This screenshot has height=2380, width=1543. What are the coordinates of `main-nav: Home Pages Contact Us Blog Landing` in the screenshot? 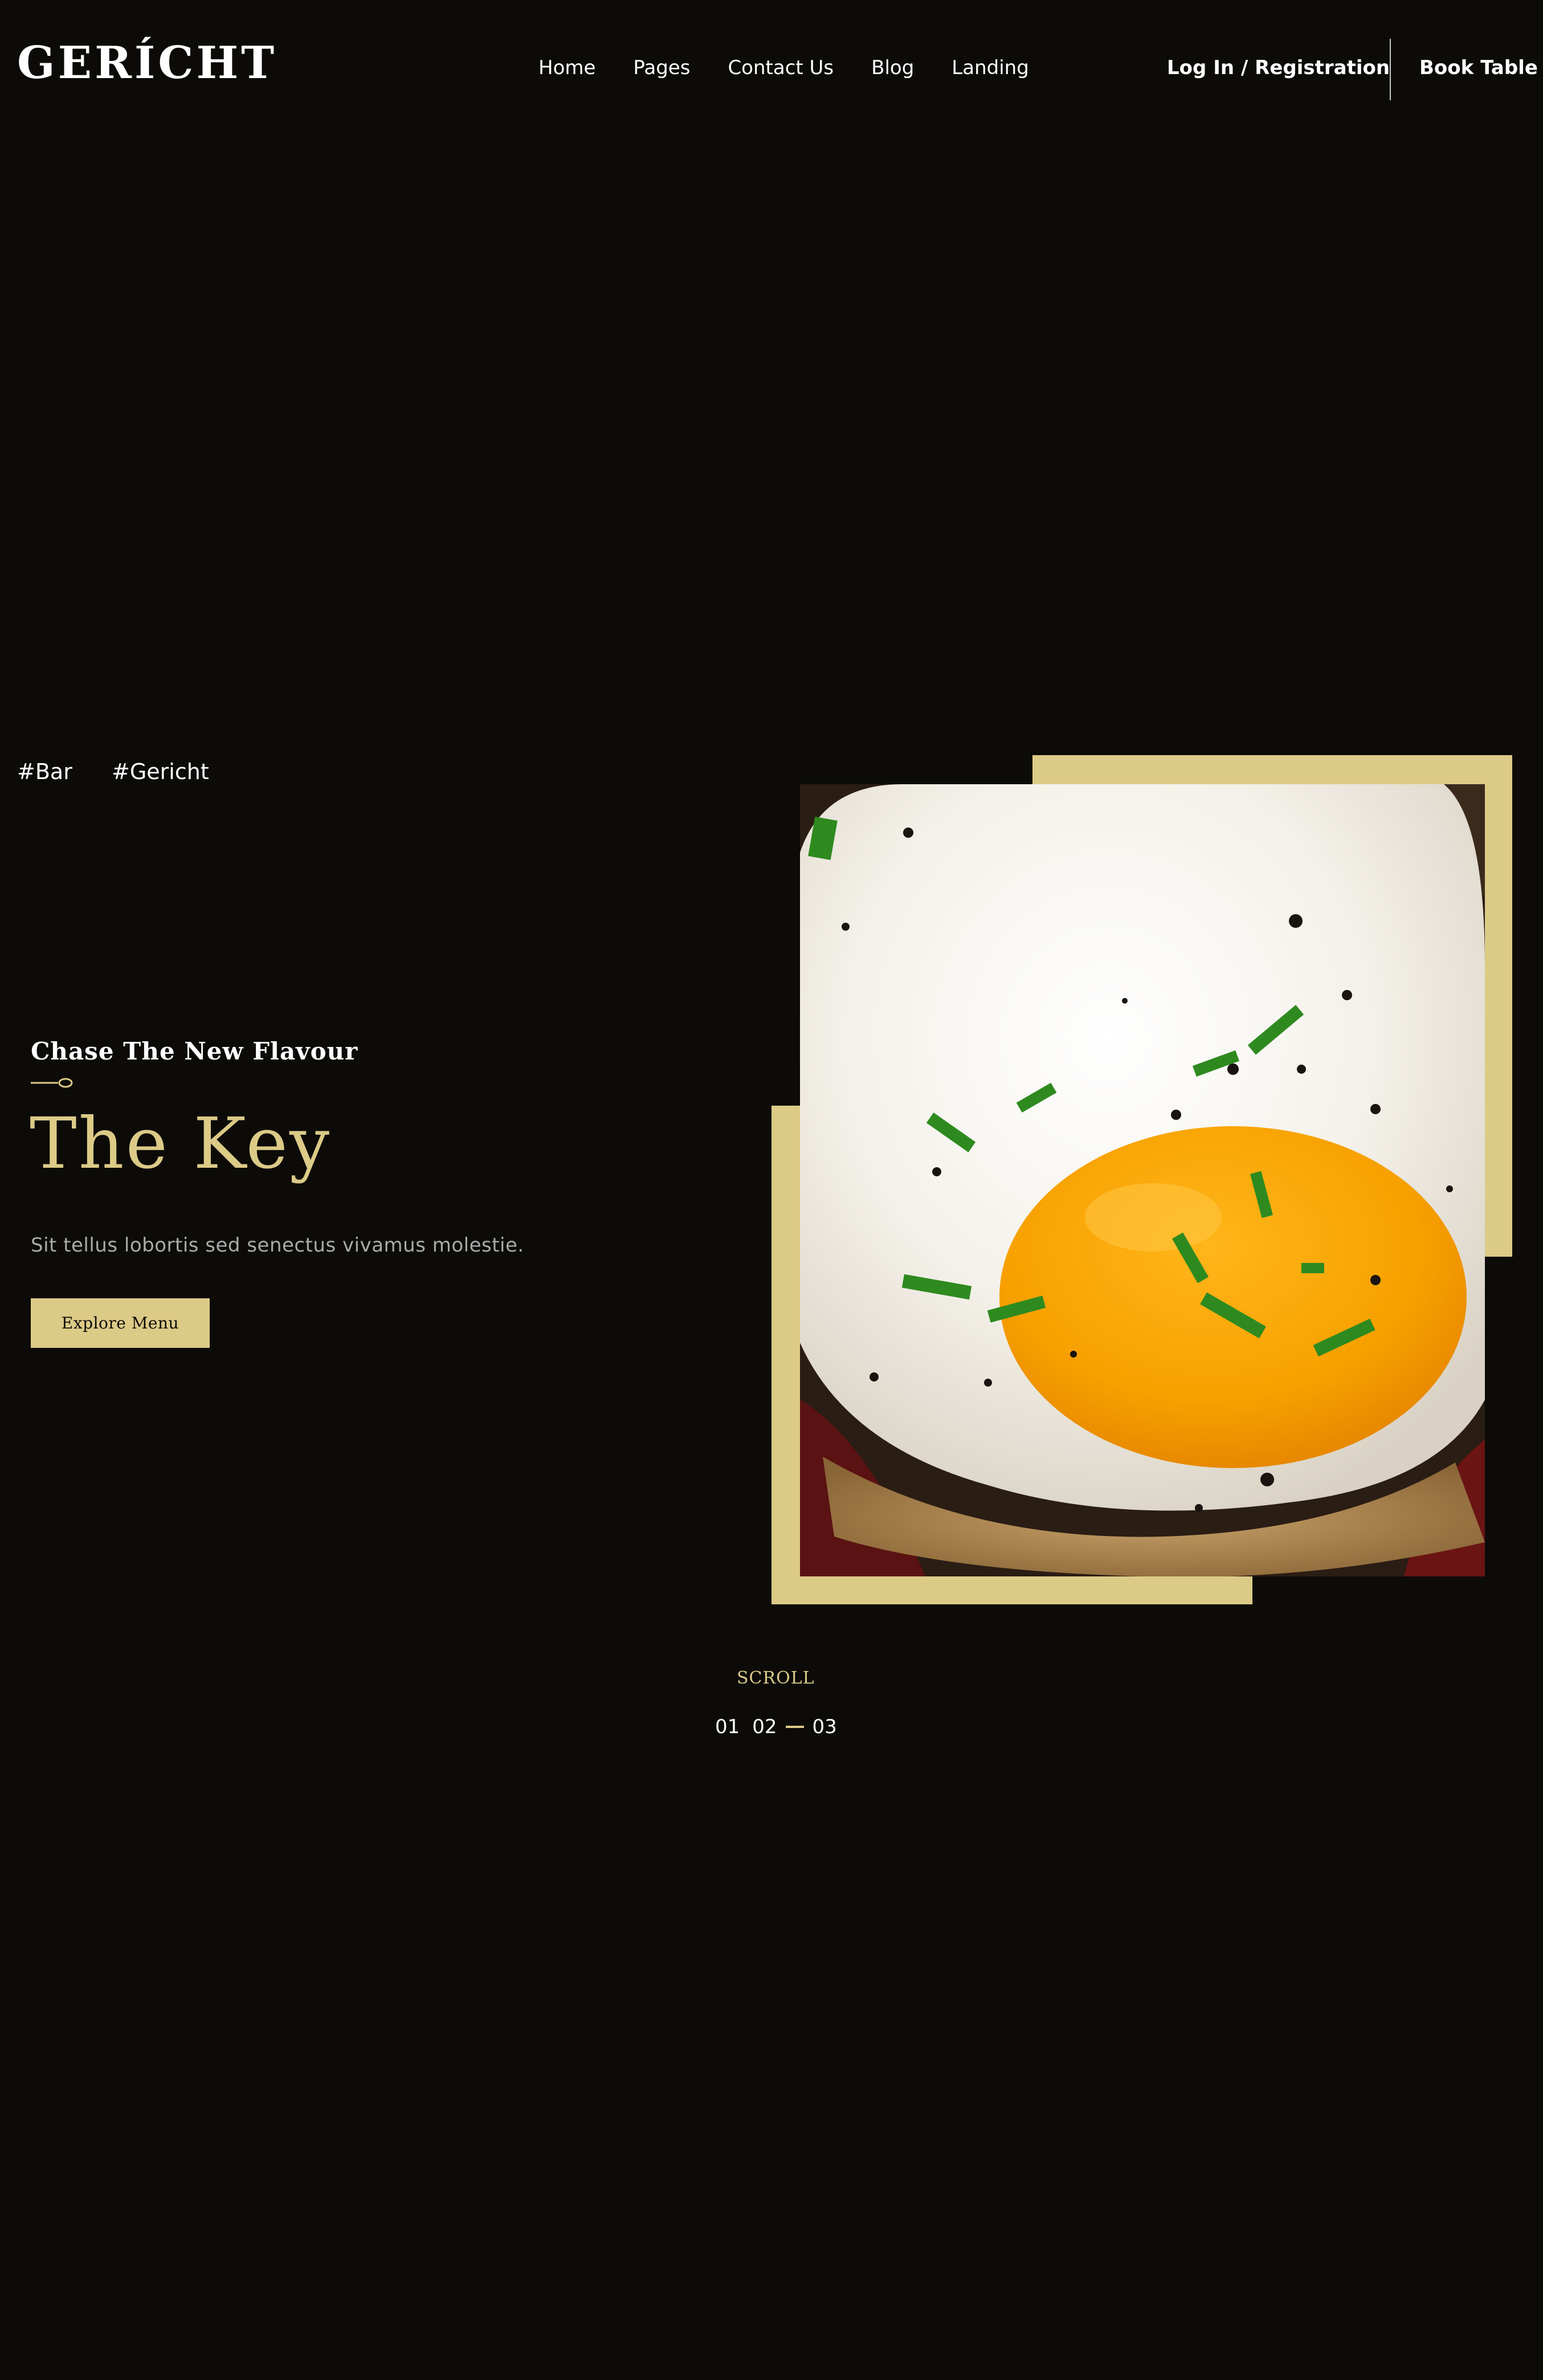 It's located at (803, 68).